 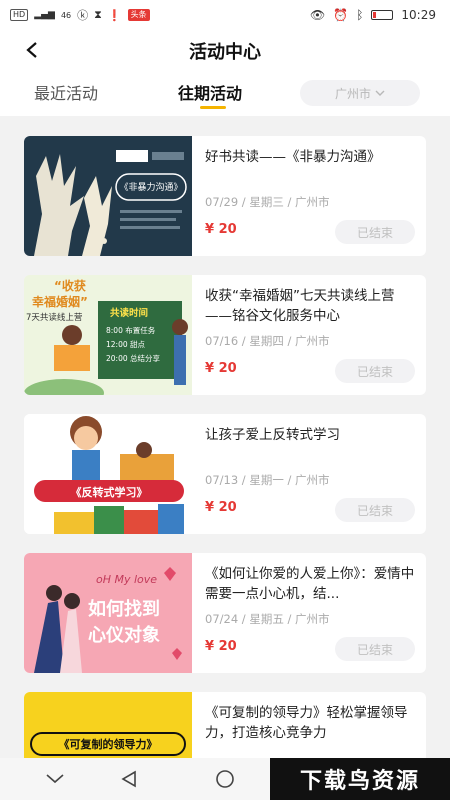 What do you see at coordinates (267, 619) in the screenshot?
I see `activity-meta: 07/24 / 星期五 / 广州市` at bounding box center [267, 619].